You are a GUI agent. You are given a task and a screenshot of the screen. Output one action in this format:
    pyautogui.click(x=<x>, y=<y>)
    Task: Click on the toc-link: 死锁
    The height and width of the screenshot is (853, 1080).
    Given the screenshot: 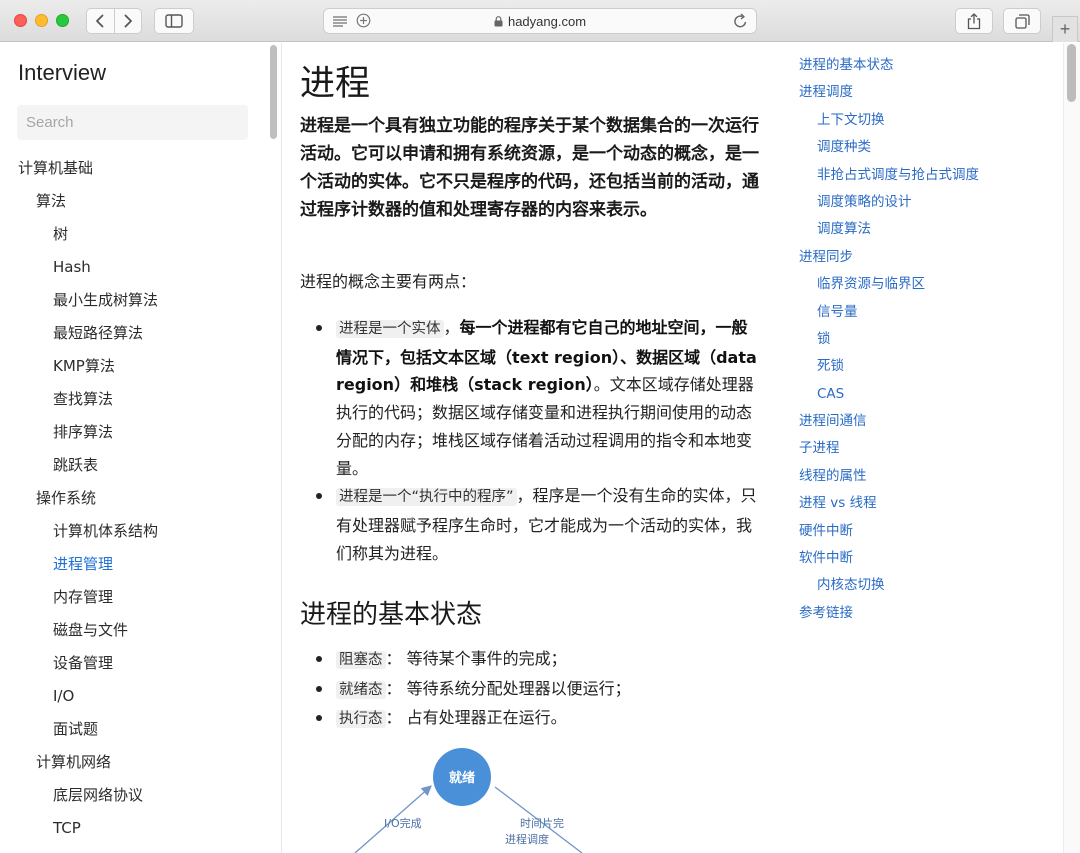 What is the action you would take?
    pyautogui.click(x=889, y=366)
    